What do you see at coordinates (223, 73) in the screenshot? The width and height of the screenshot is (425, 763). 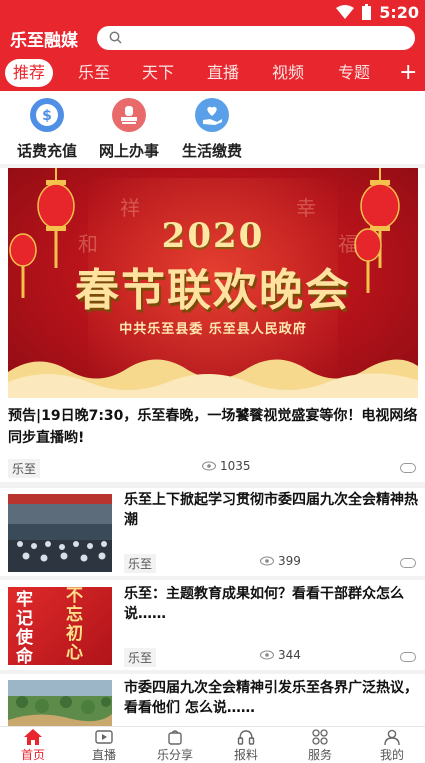 I see `tab-live: 直播` at bounding box center [223, 73].